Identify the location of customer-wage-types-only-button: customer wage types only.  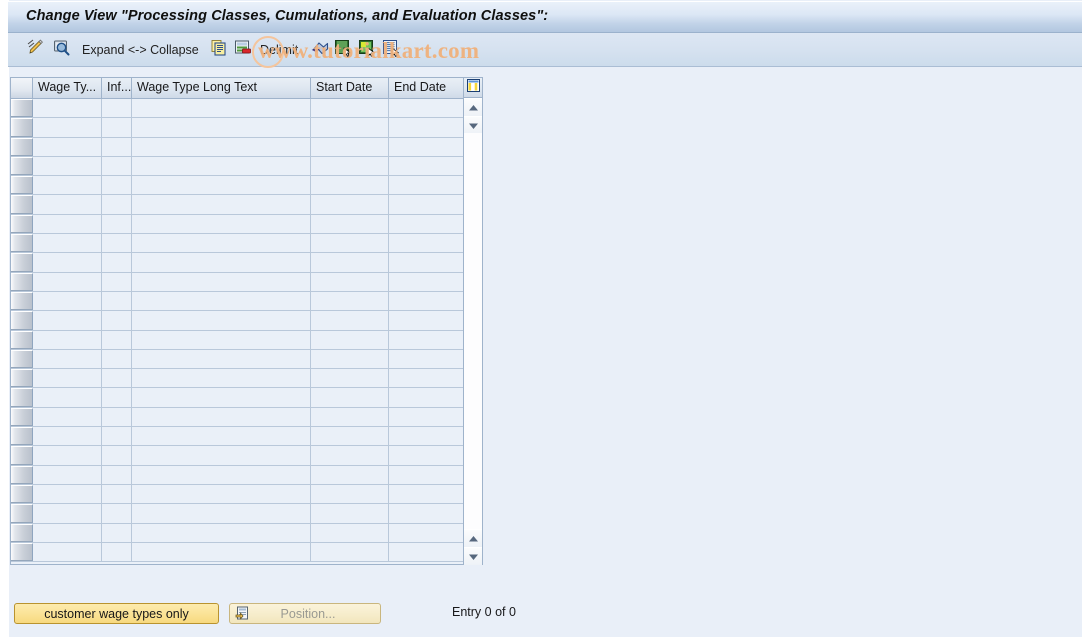
(116, 613).